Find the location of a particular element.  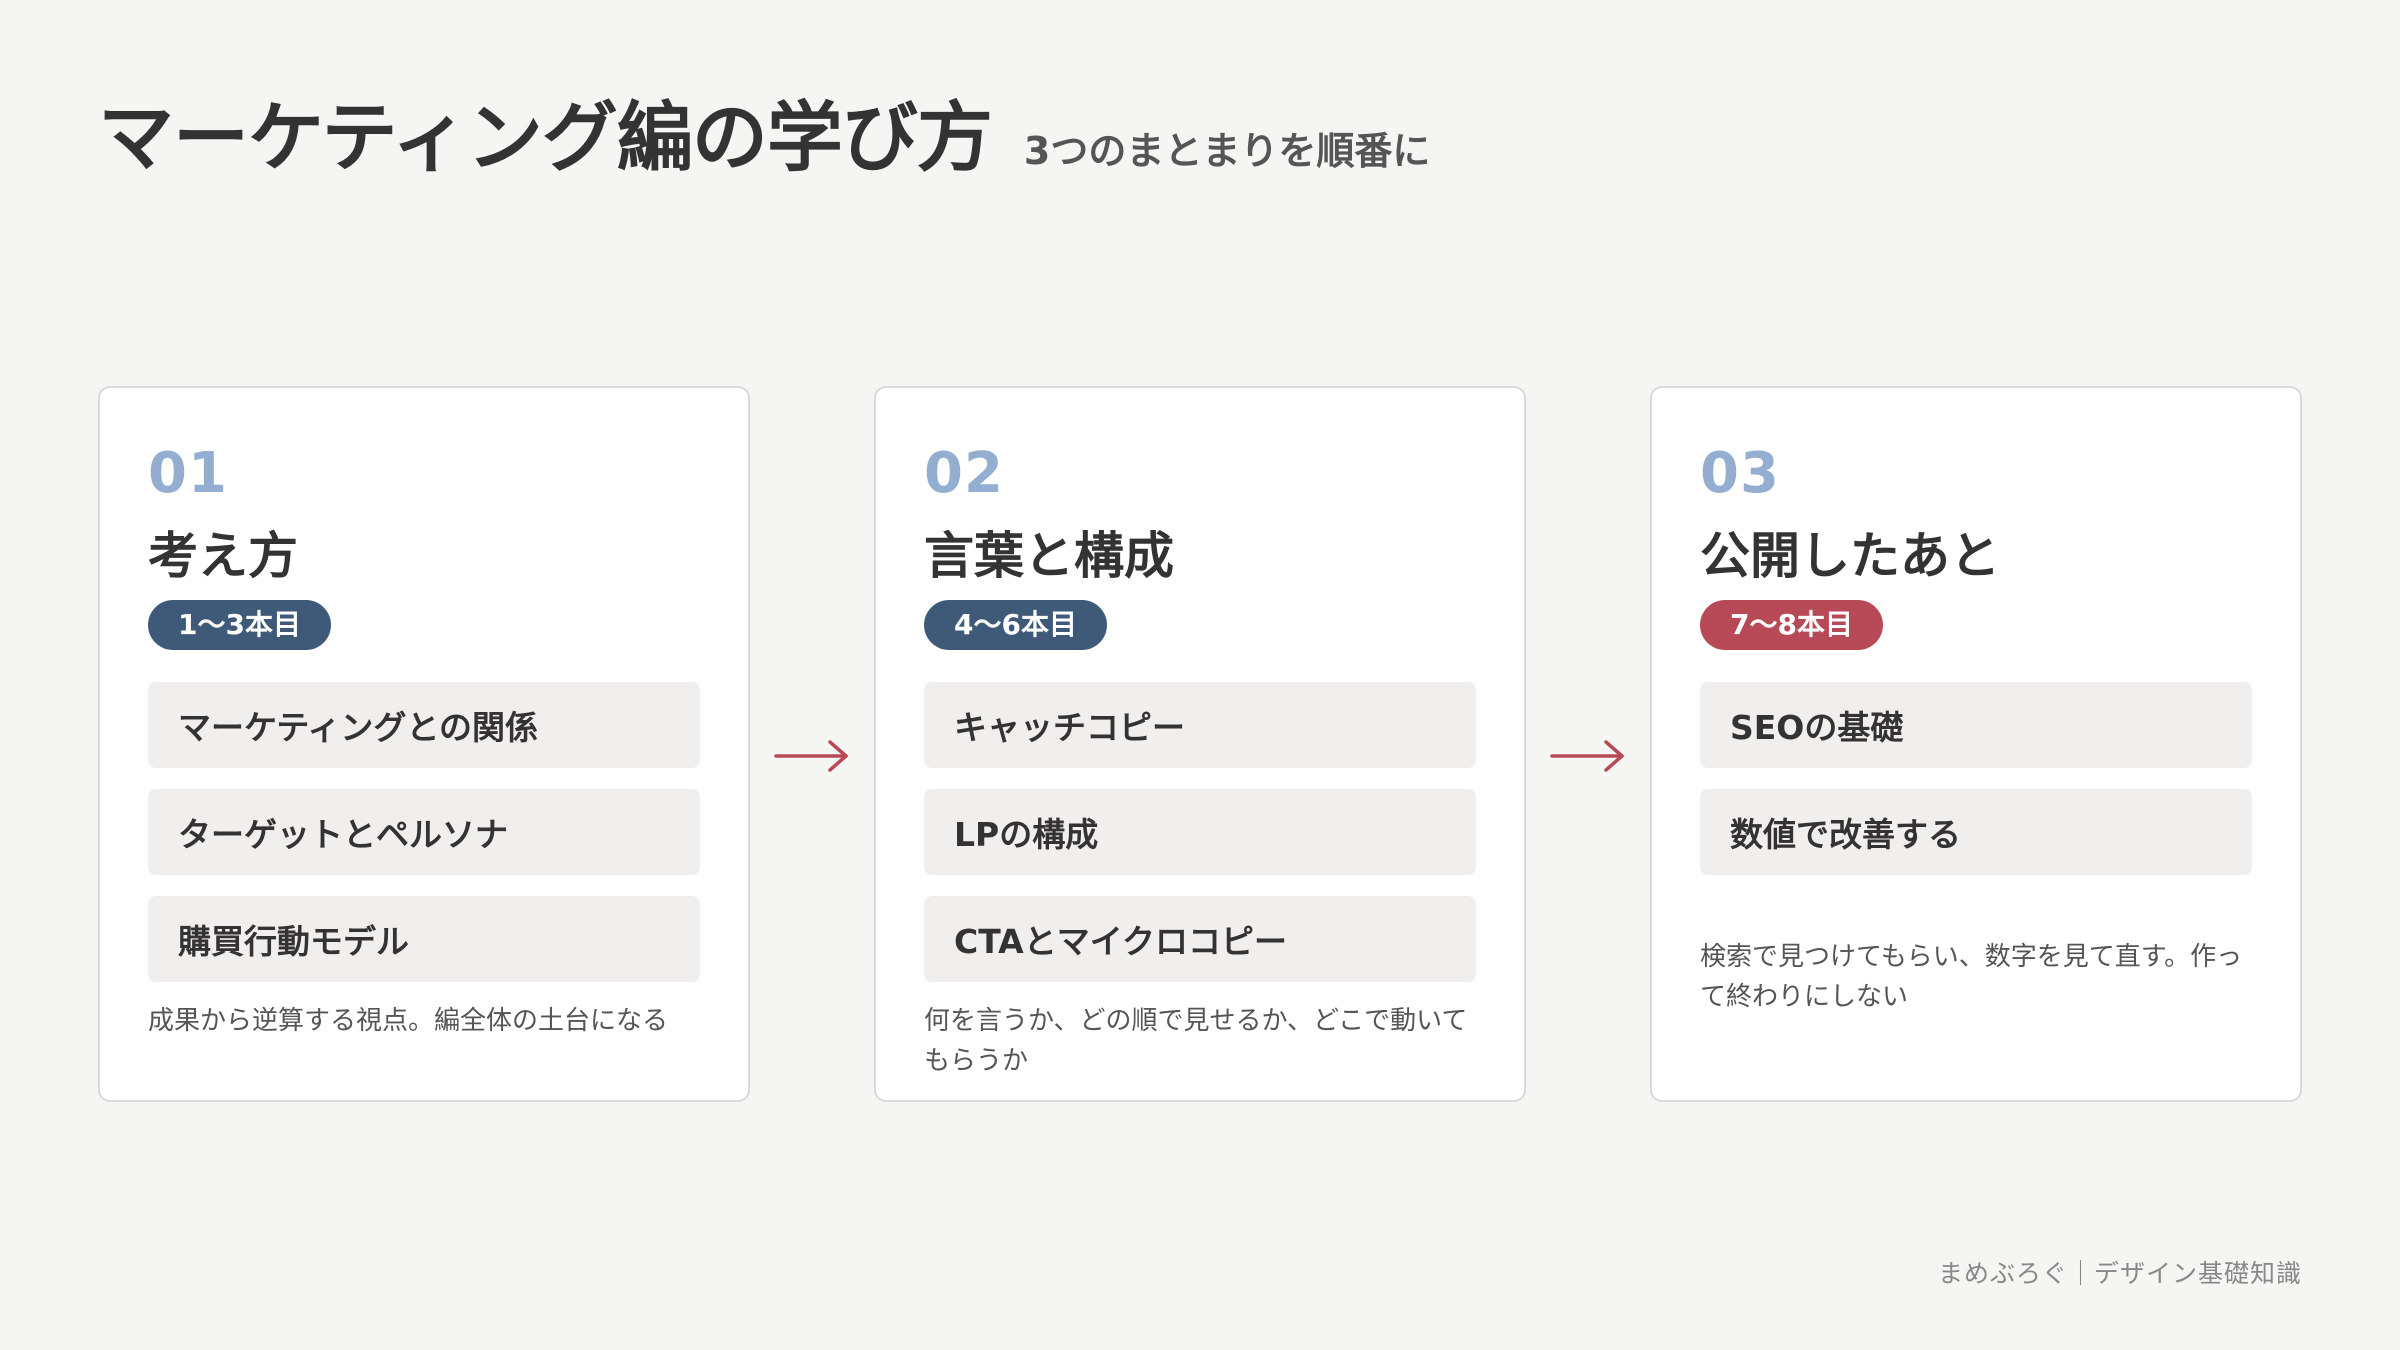

step-badge: 1〜3本目 is located at coordinates (239, 625).